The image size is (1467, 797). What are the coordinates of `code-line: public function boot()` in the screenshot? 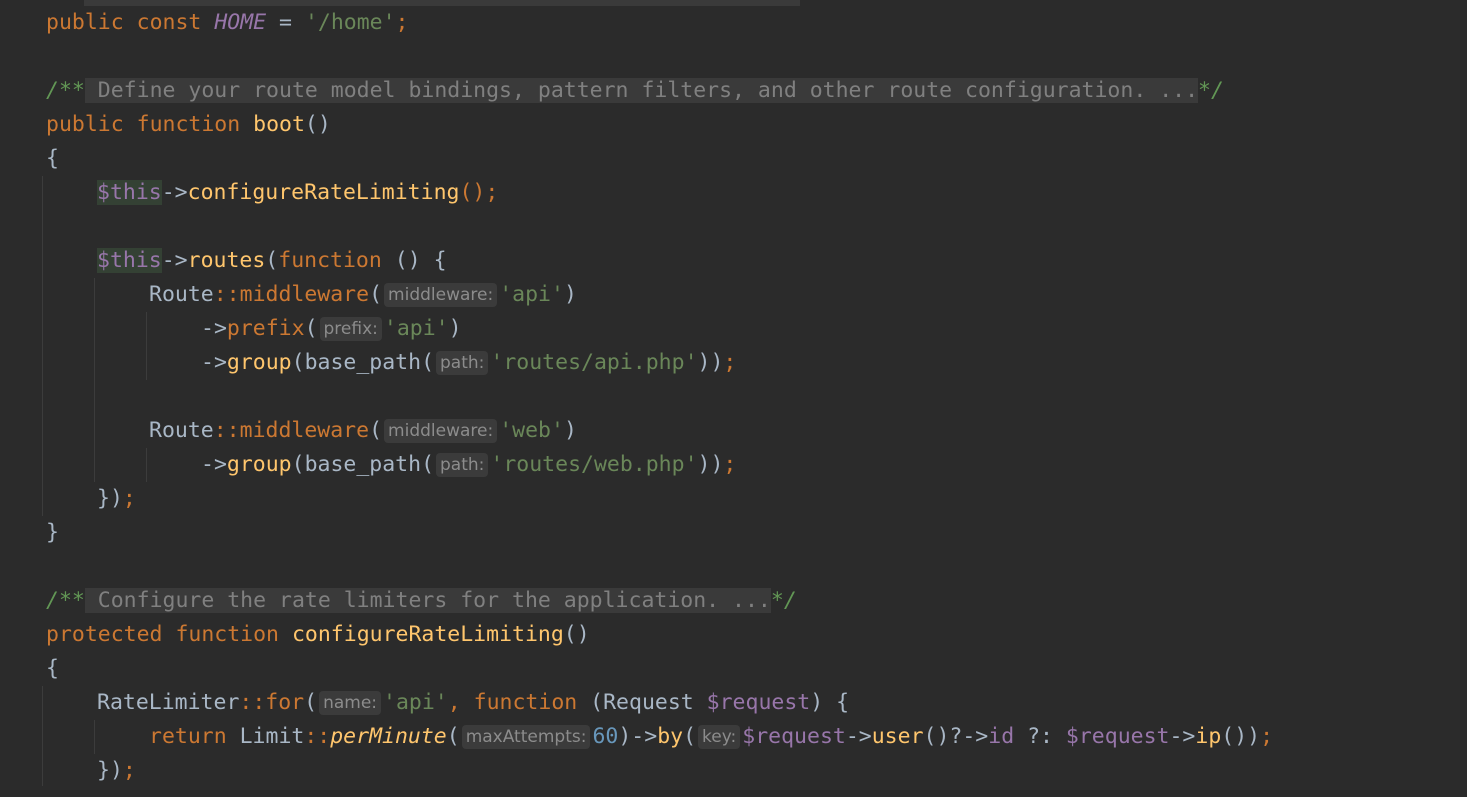 It's located at (188, 125).